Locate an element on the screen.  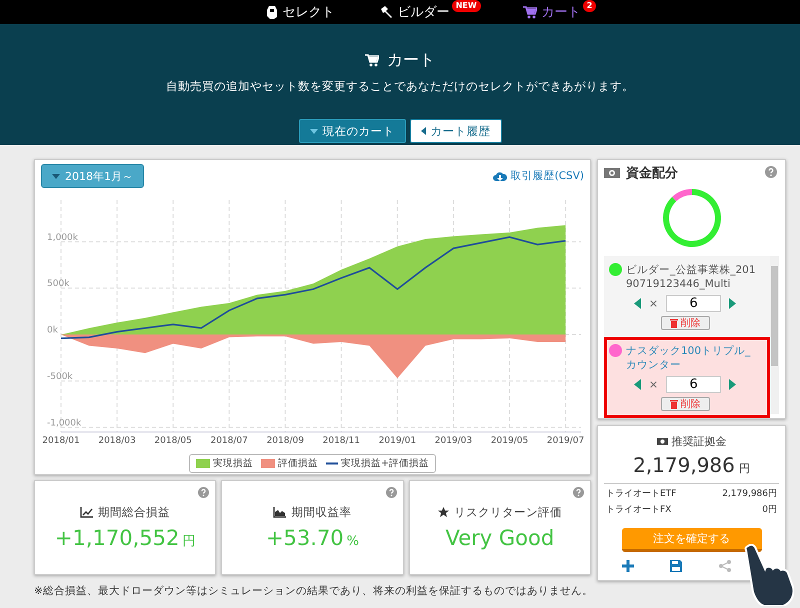
stat-value: +1,170,552 is located at coordinates (117, 538).